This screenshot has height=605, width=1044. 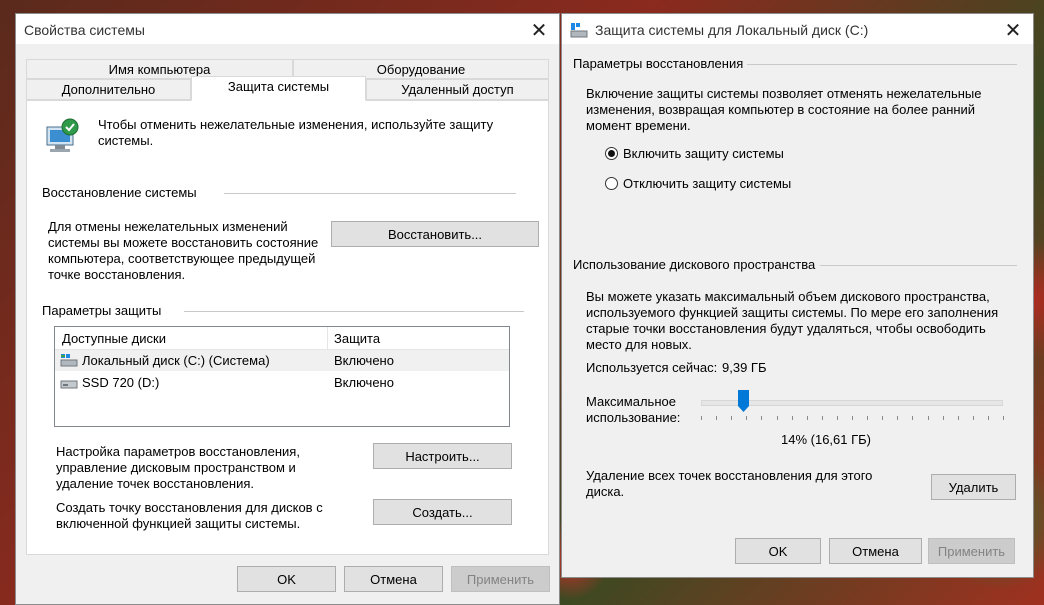 I want to click on tab-system-protection: Защита системы, so click(x=278, y=88).